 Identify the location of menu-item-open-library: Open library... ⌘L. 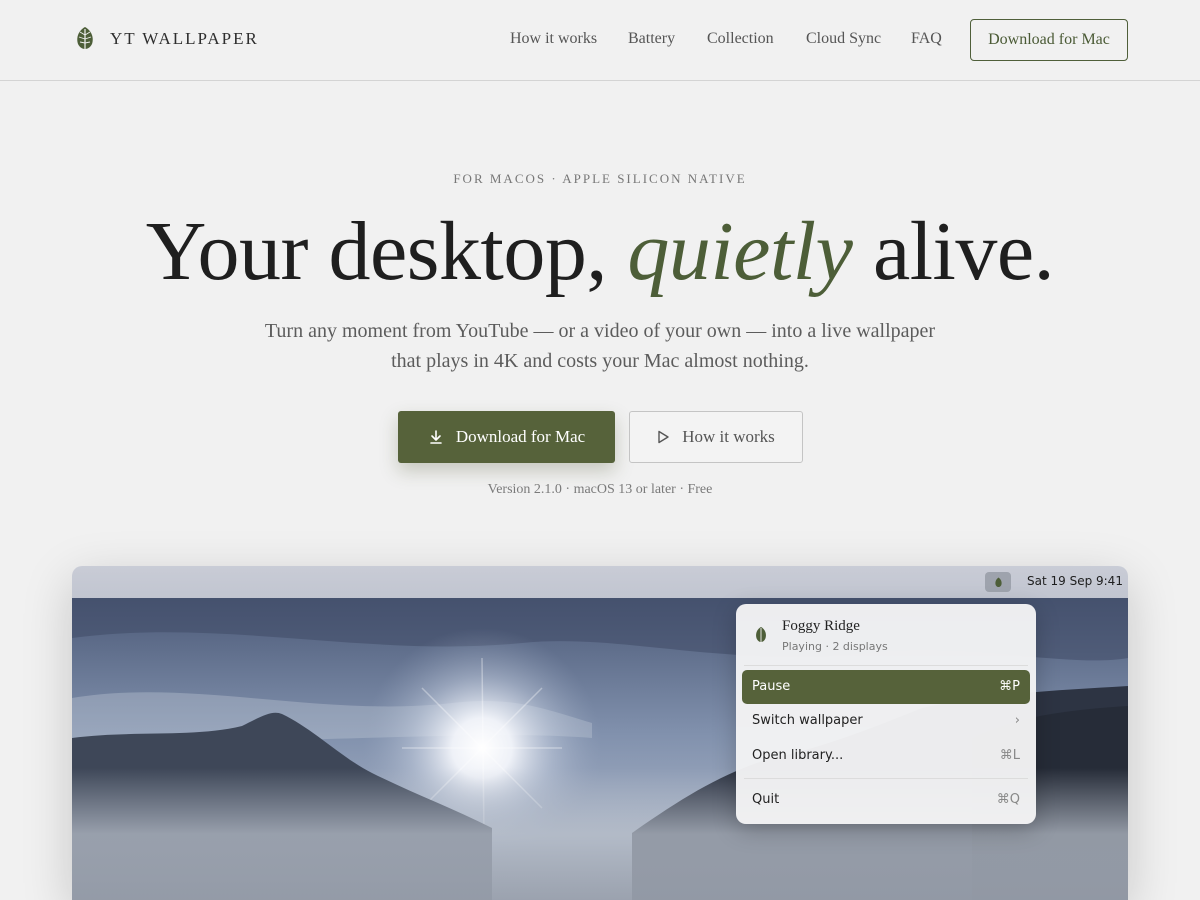
(886, 756).